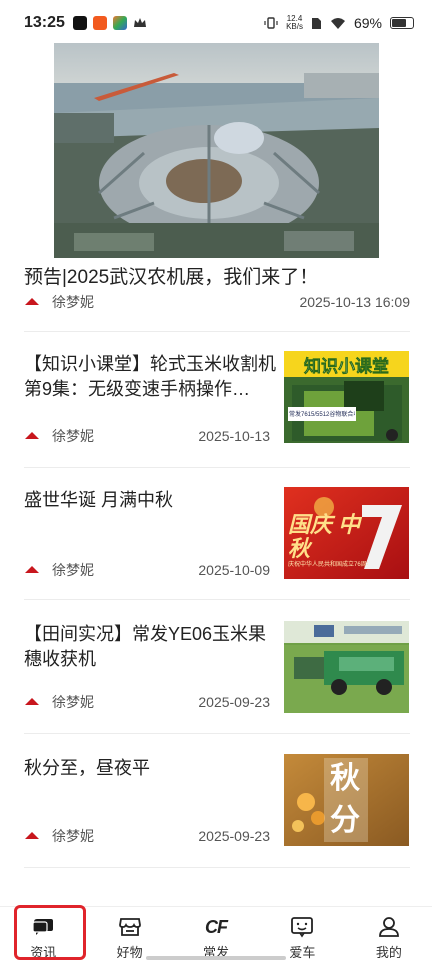 The image size is (432, 964). What do you see at coordinates (216, 926) in the screenshot?
I see `changfa-logo-icon: CF` at bounding box center [216, 926].